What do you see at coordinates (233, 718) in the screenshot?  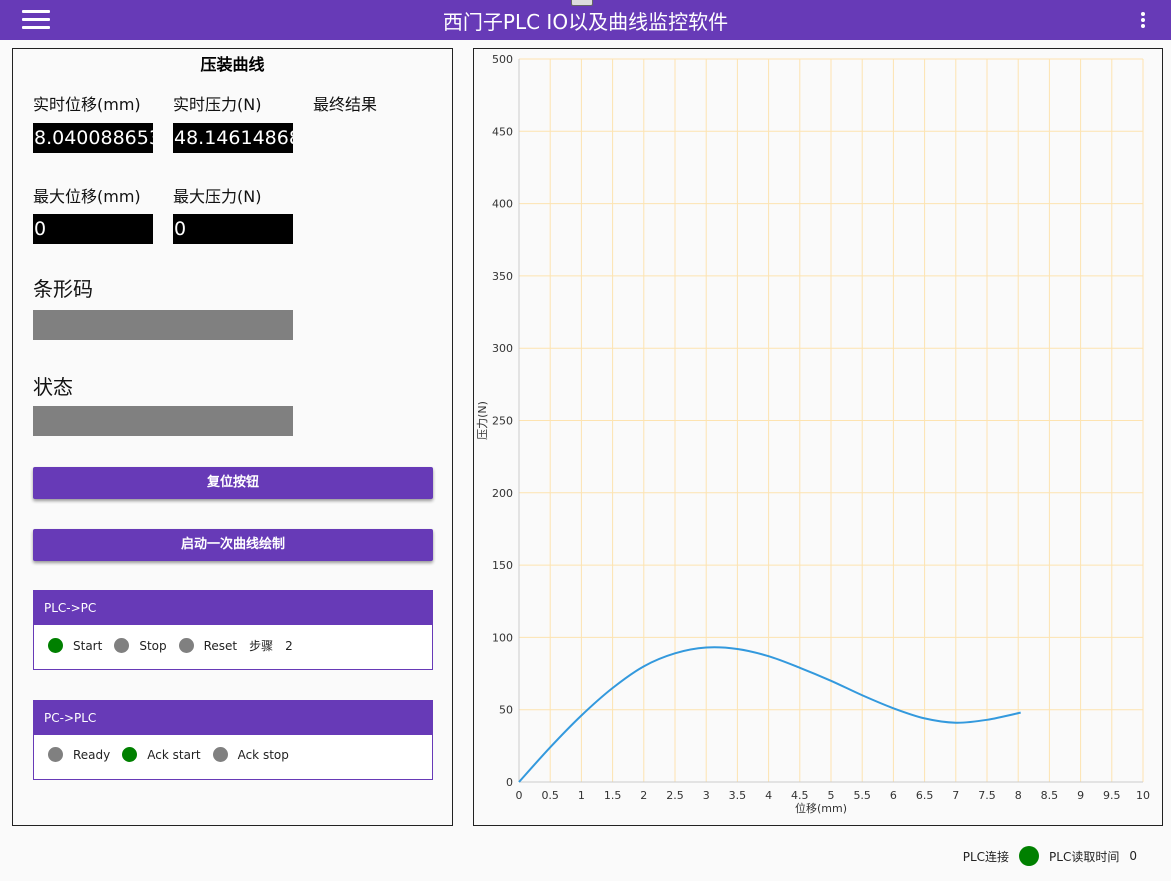 I see `pc-to-plc-header: PC->PLC` at bounding box center [233, 718].